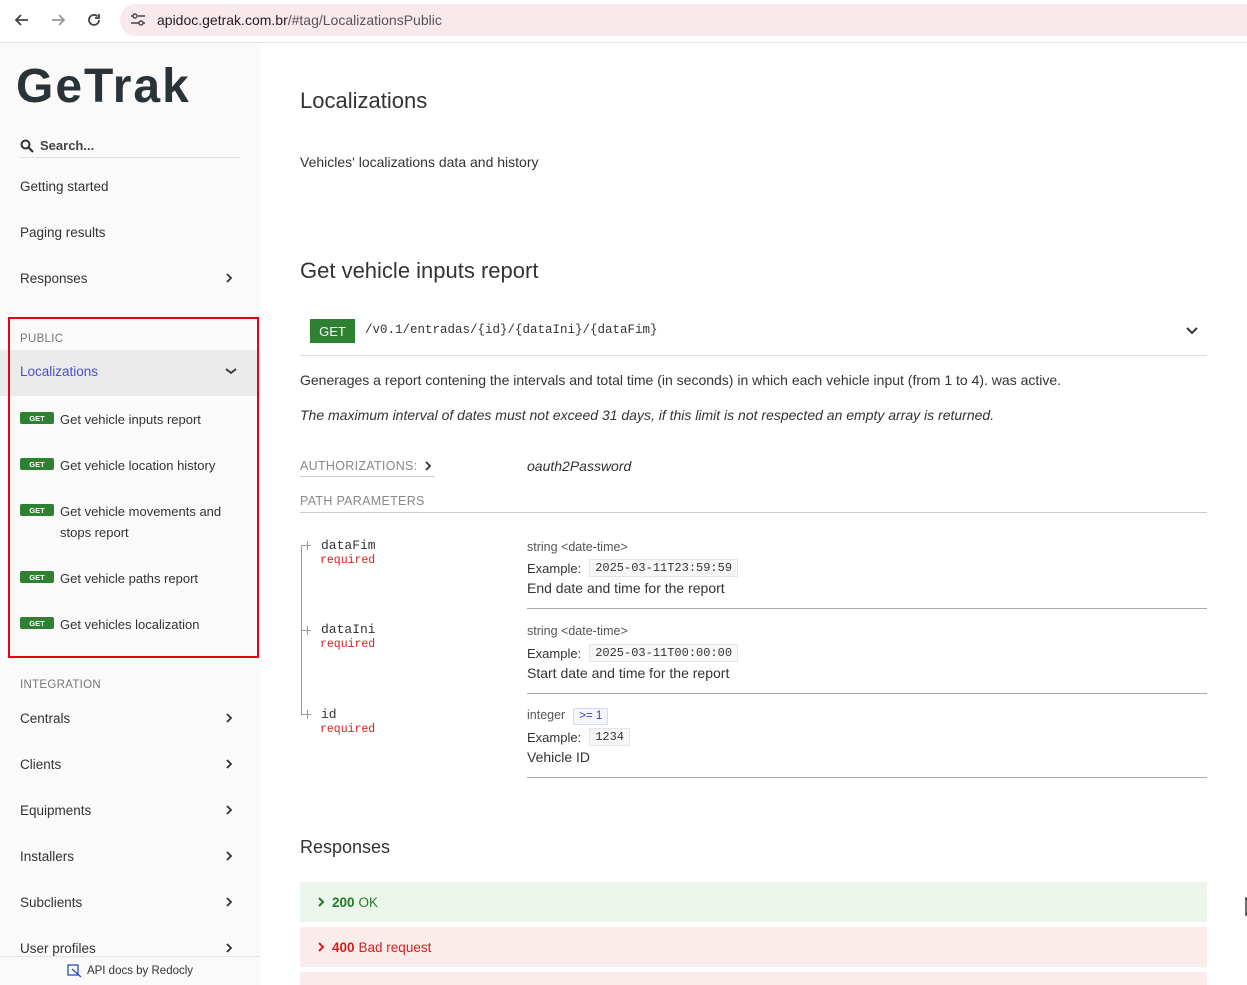 This screenshot has height=985, width=1247. I want to click on arrow-right-icon, so click(59, 20).